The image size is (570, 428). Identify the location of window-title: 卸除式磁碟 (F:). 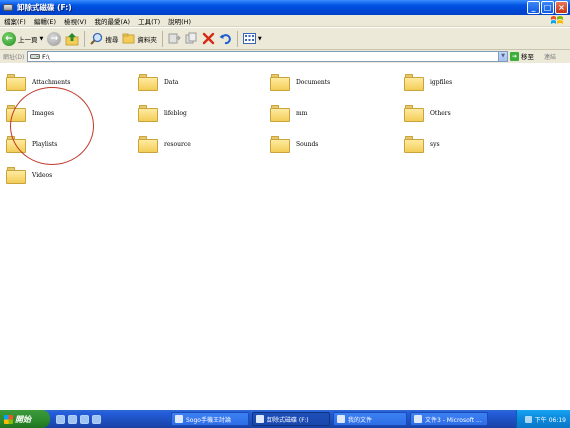
(44, 7).